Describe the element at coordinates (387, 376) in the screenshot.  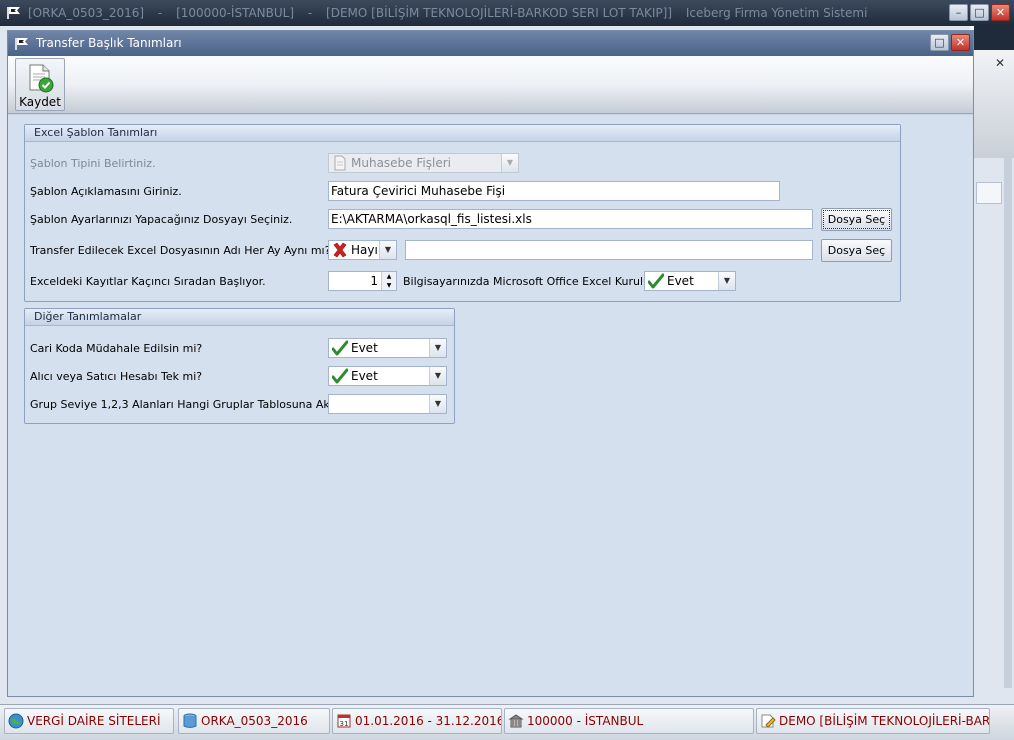
I see `account-select: Evet ▼` at that location.